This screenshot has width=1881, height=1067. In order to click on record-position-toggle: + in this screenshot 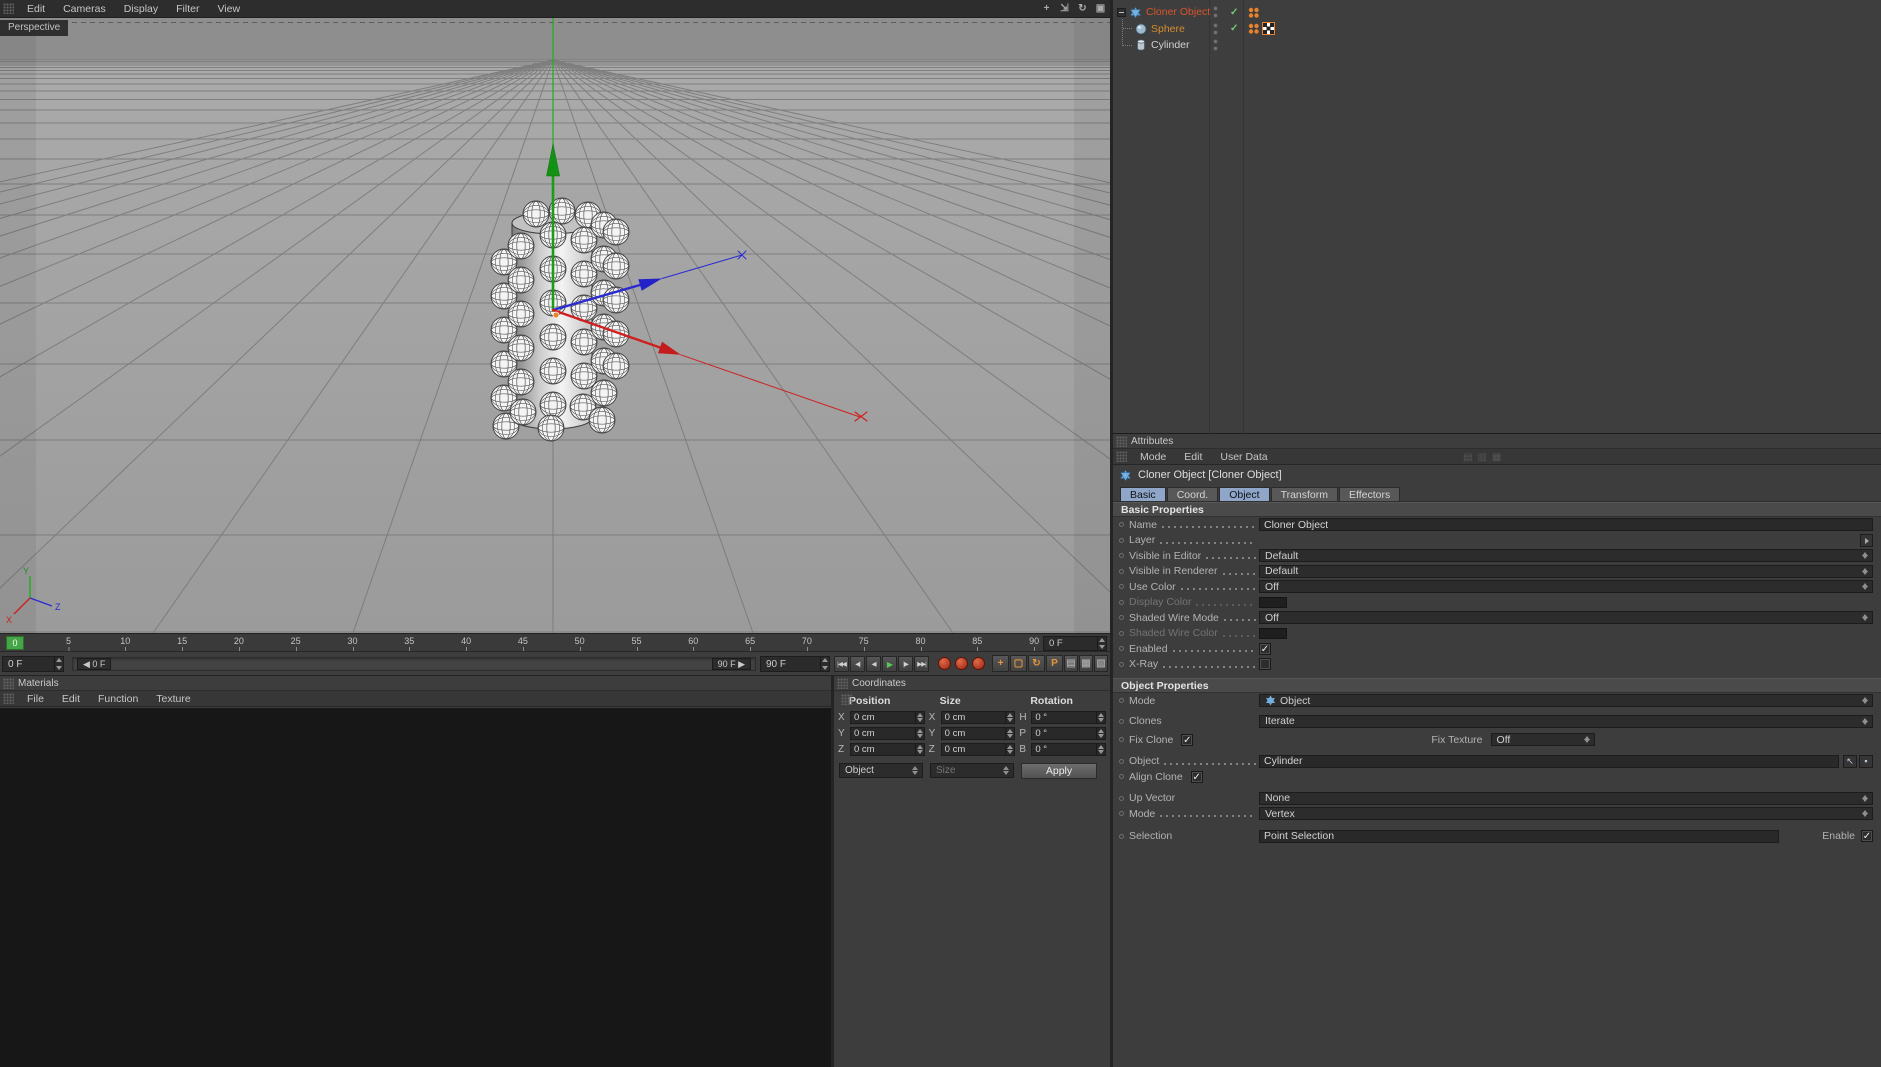, I will do `click(1000, 663)`.